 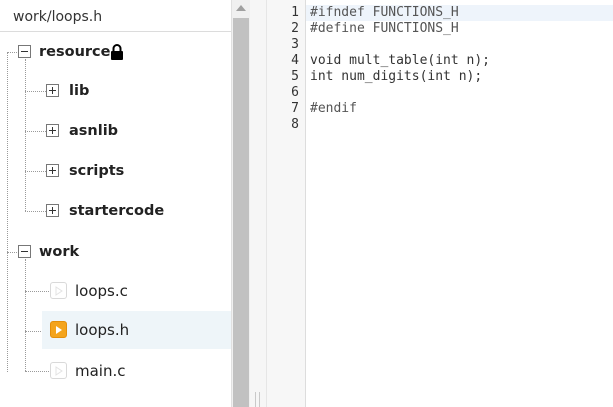 What do you see at coordinates (241, 212) in the screenshot?
I see `scrollbar-thumb` at bounding box center [241, 212].